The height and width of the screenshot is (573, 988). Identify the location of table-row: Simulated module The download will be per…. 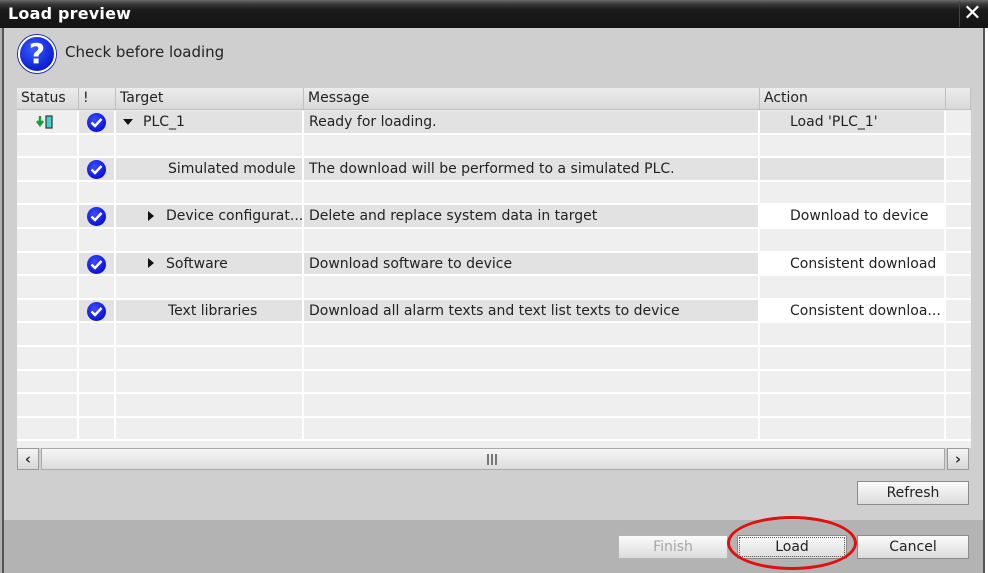
(494, 170).